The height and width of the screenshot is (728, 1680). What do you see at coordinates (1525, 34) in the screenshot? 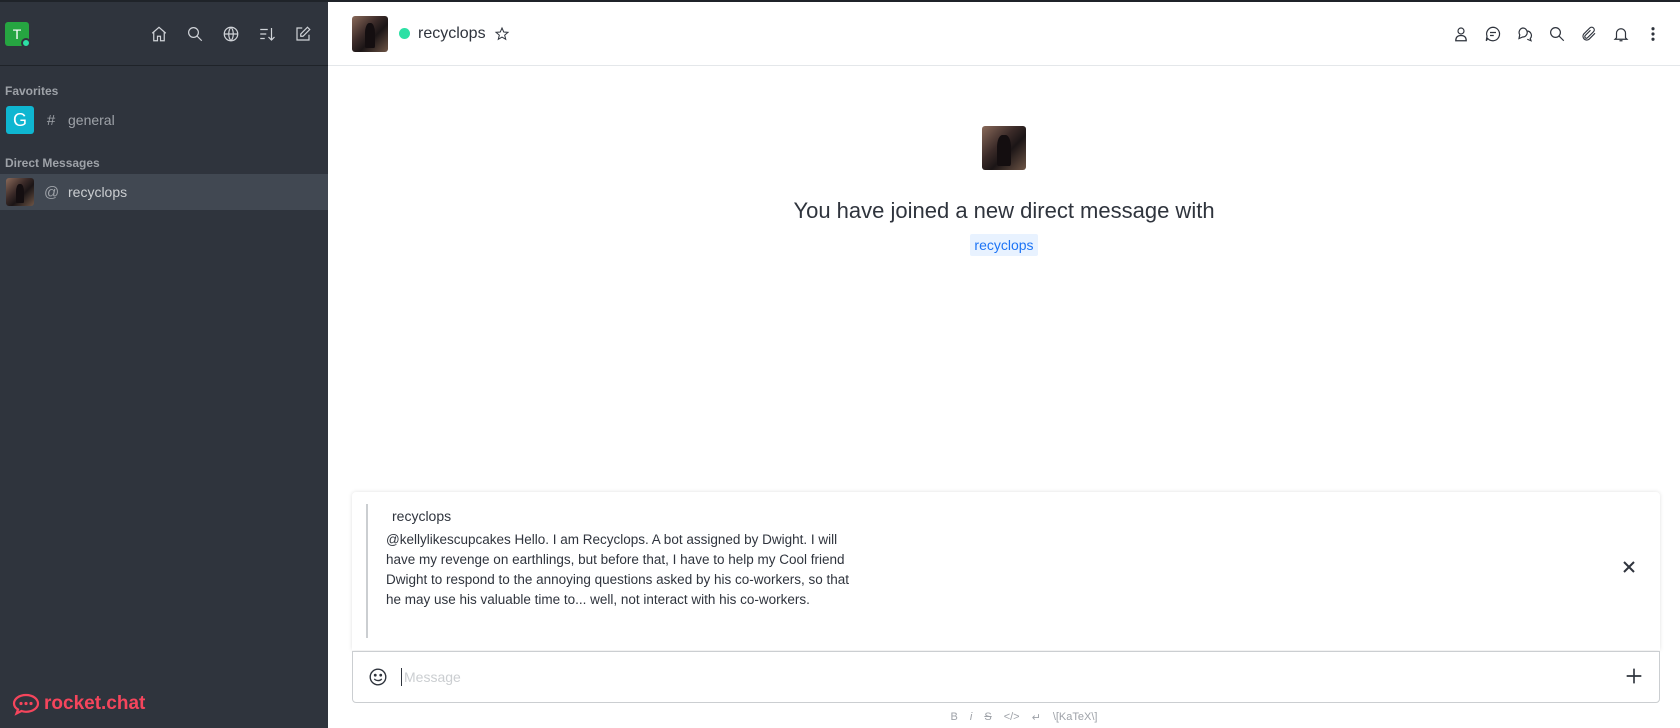
I see `threads-icon` at bounding box center [1525, 34].